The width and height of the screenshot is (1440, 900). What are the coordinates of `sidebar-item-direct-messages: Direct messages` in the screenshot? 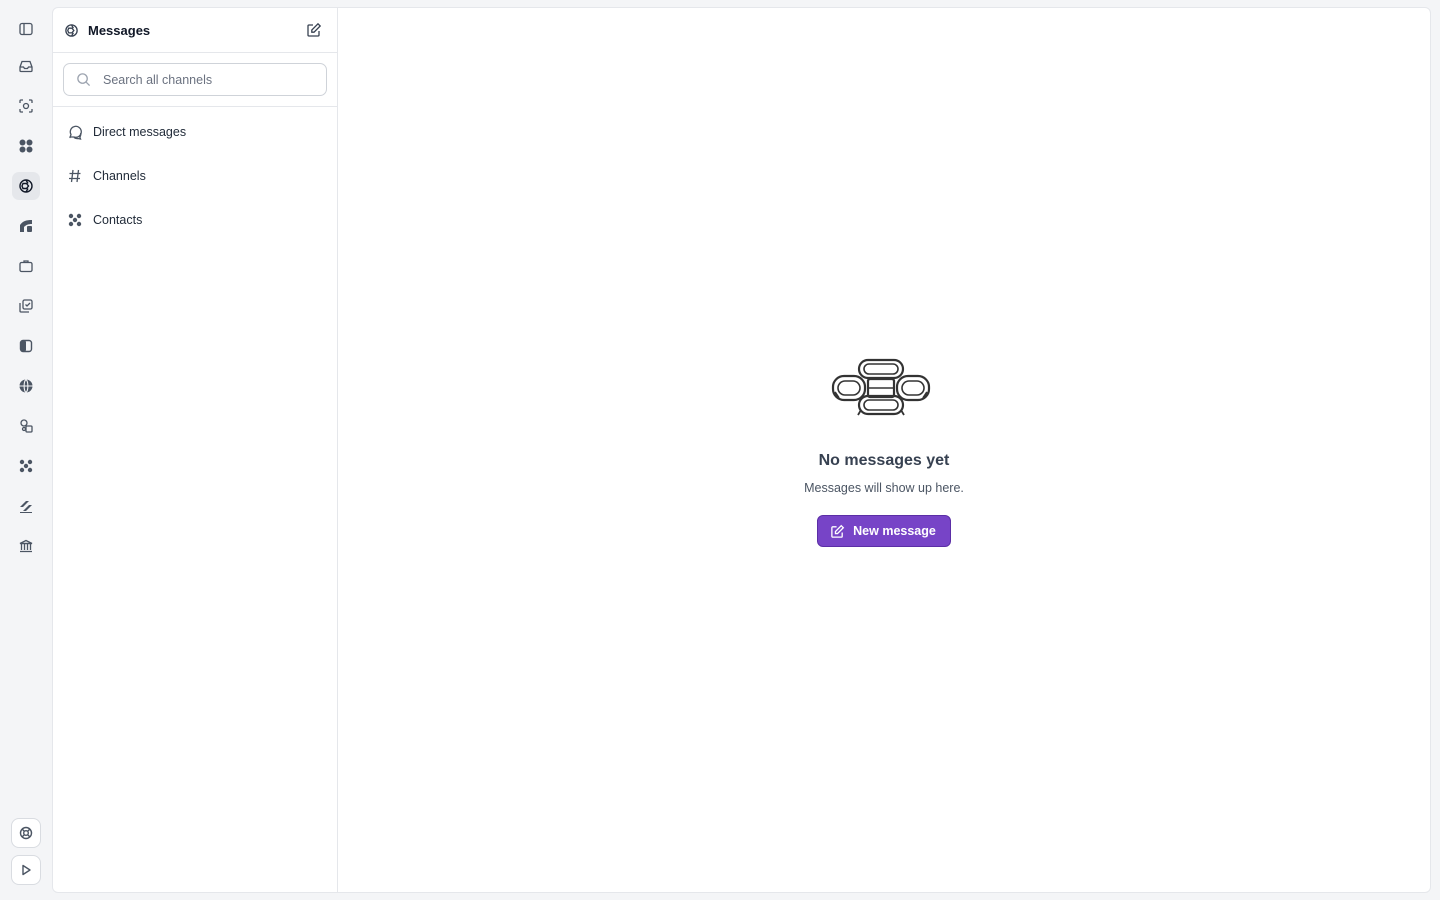 It's located at (195, 132).